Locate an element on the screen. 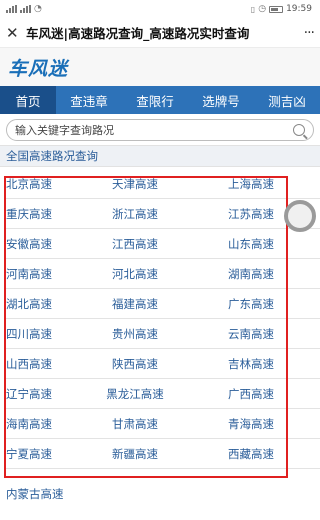 Image resolution: width=320 pixels, height=520 pixels. search-box is located at coordinates (160, 130).